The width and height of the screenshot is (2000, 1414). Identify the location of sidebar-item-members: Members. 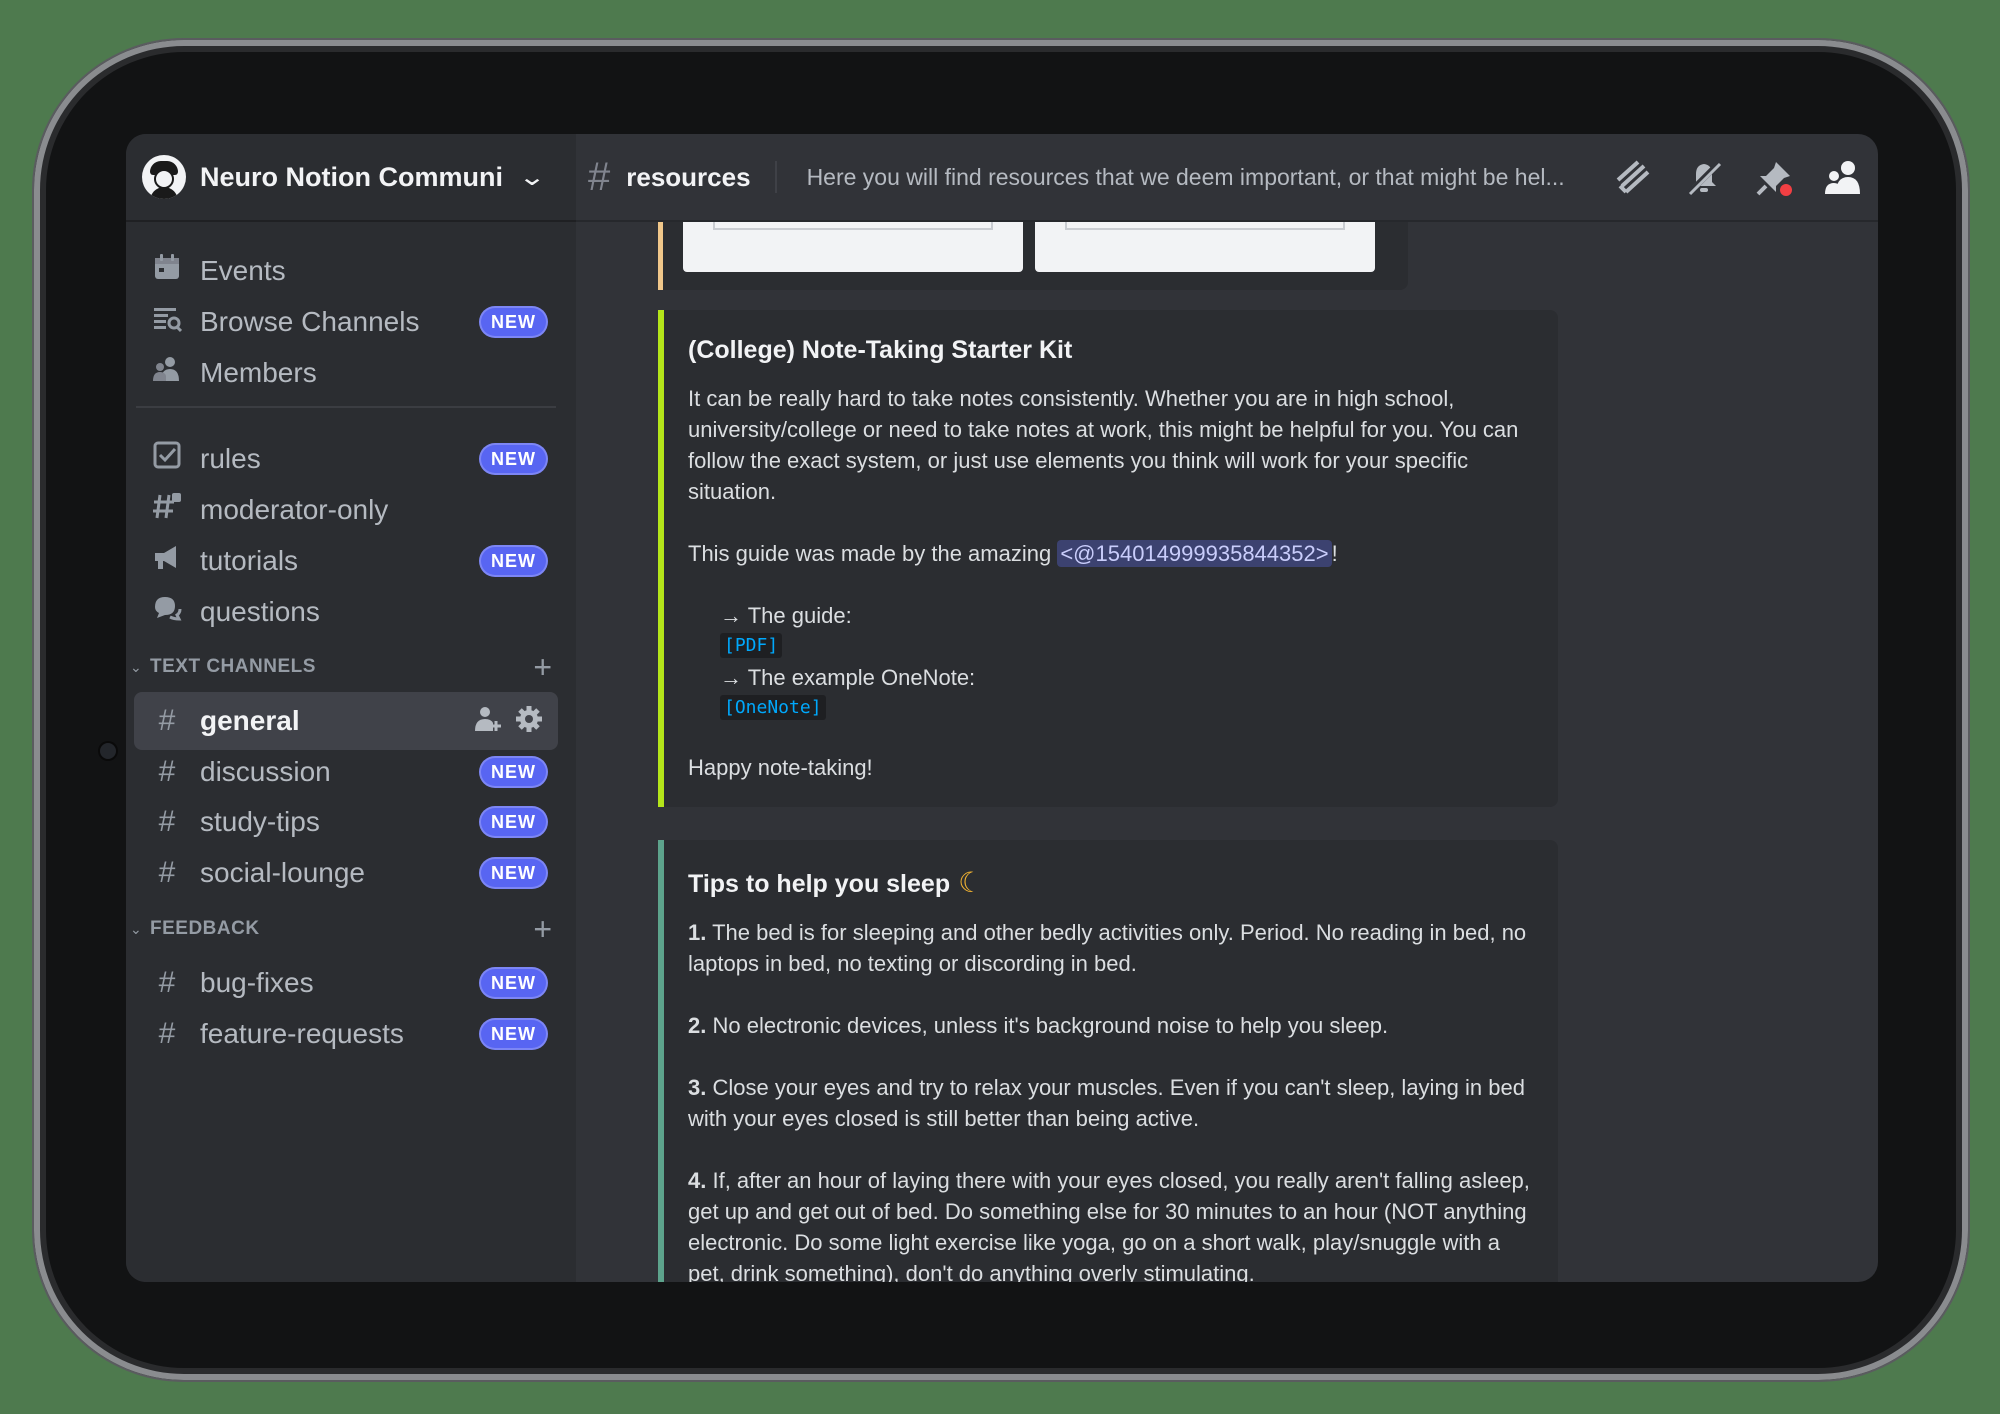
(346, 373).